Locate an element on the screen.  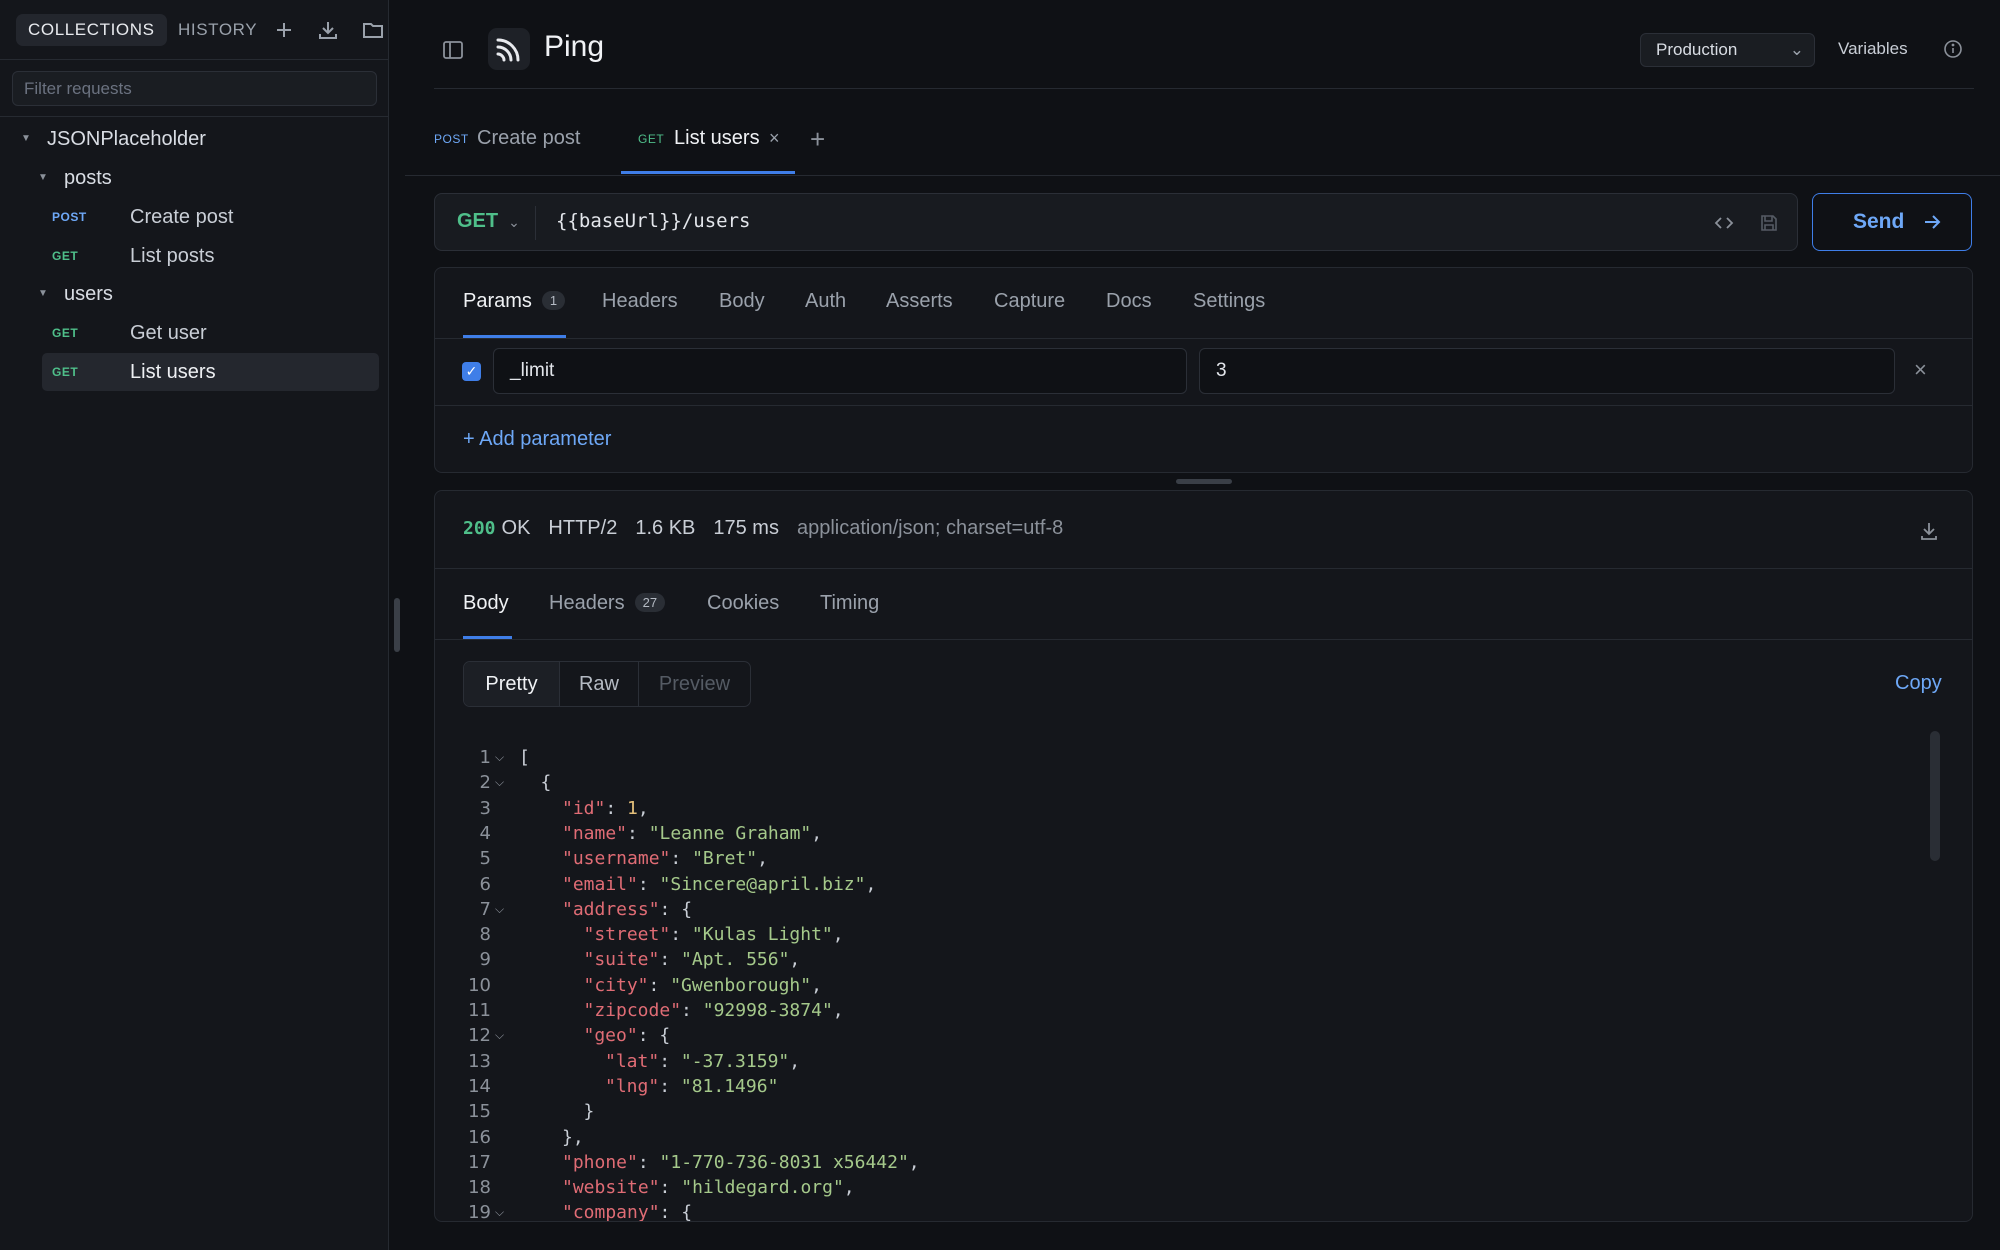
json-string: "81.1496" is located at coordinates (729, 1086).